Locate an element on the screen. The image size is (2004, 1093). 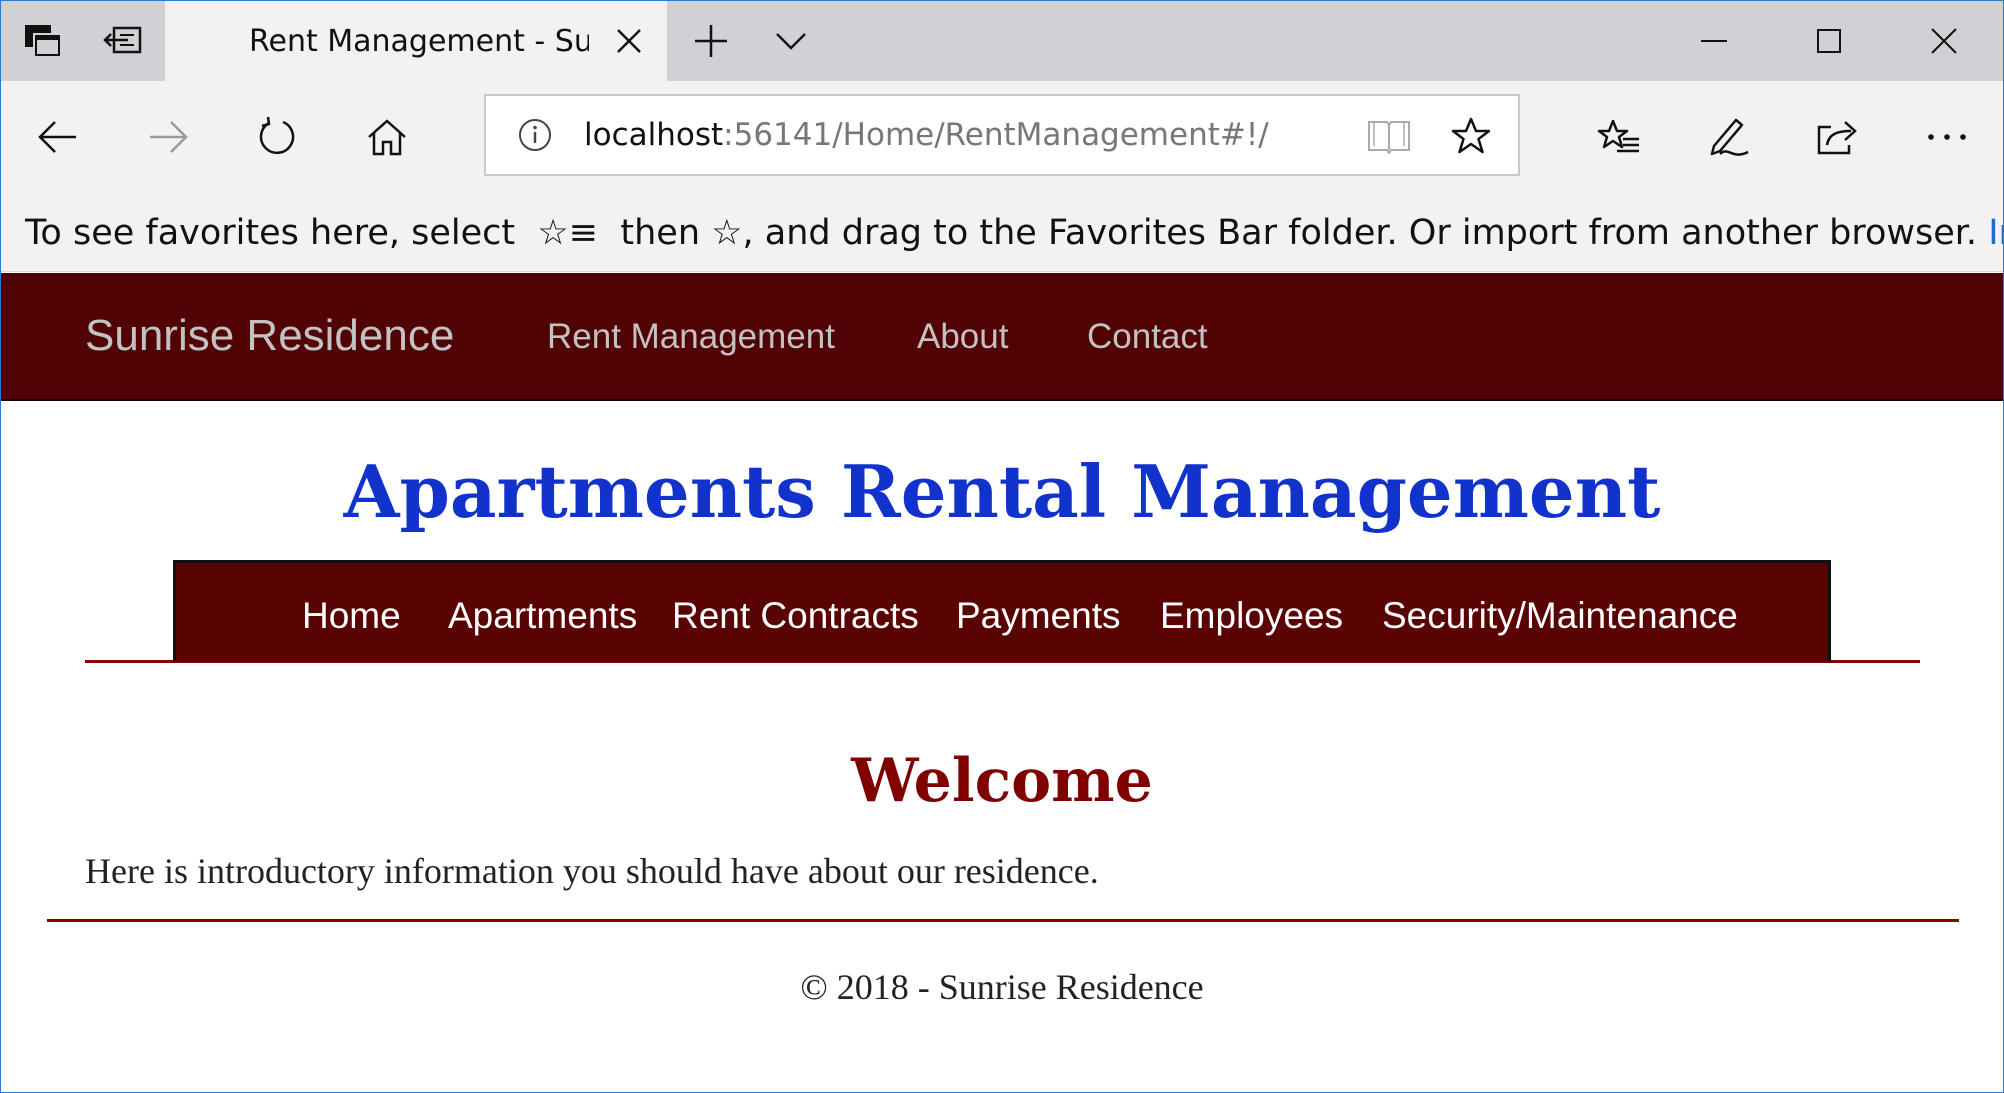
web-note-button is located at coordinates (1728, 137).